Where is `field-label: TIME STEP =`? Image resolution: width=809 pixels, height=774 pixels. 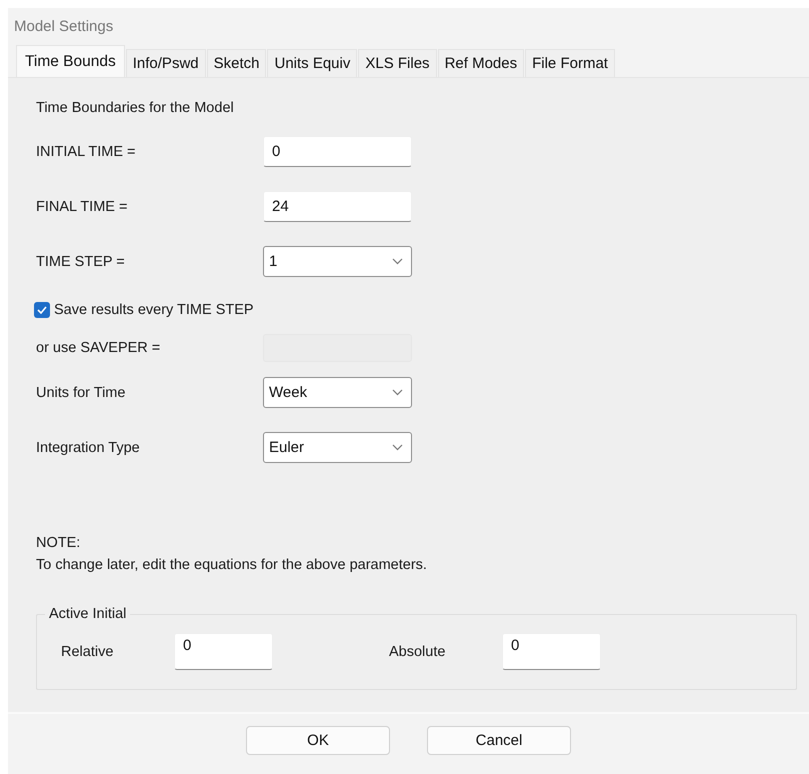 field-label: TIME STEP = is located at coordinates (80, 262).